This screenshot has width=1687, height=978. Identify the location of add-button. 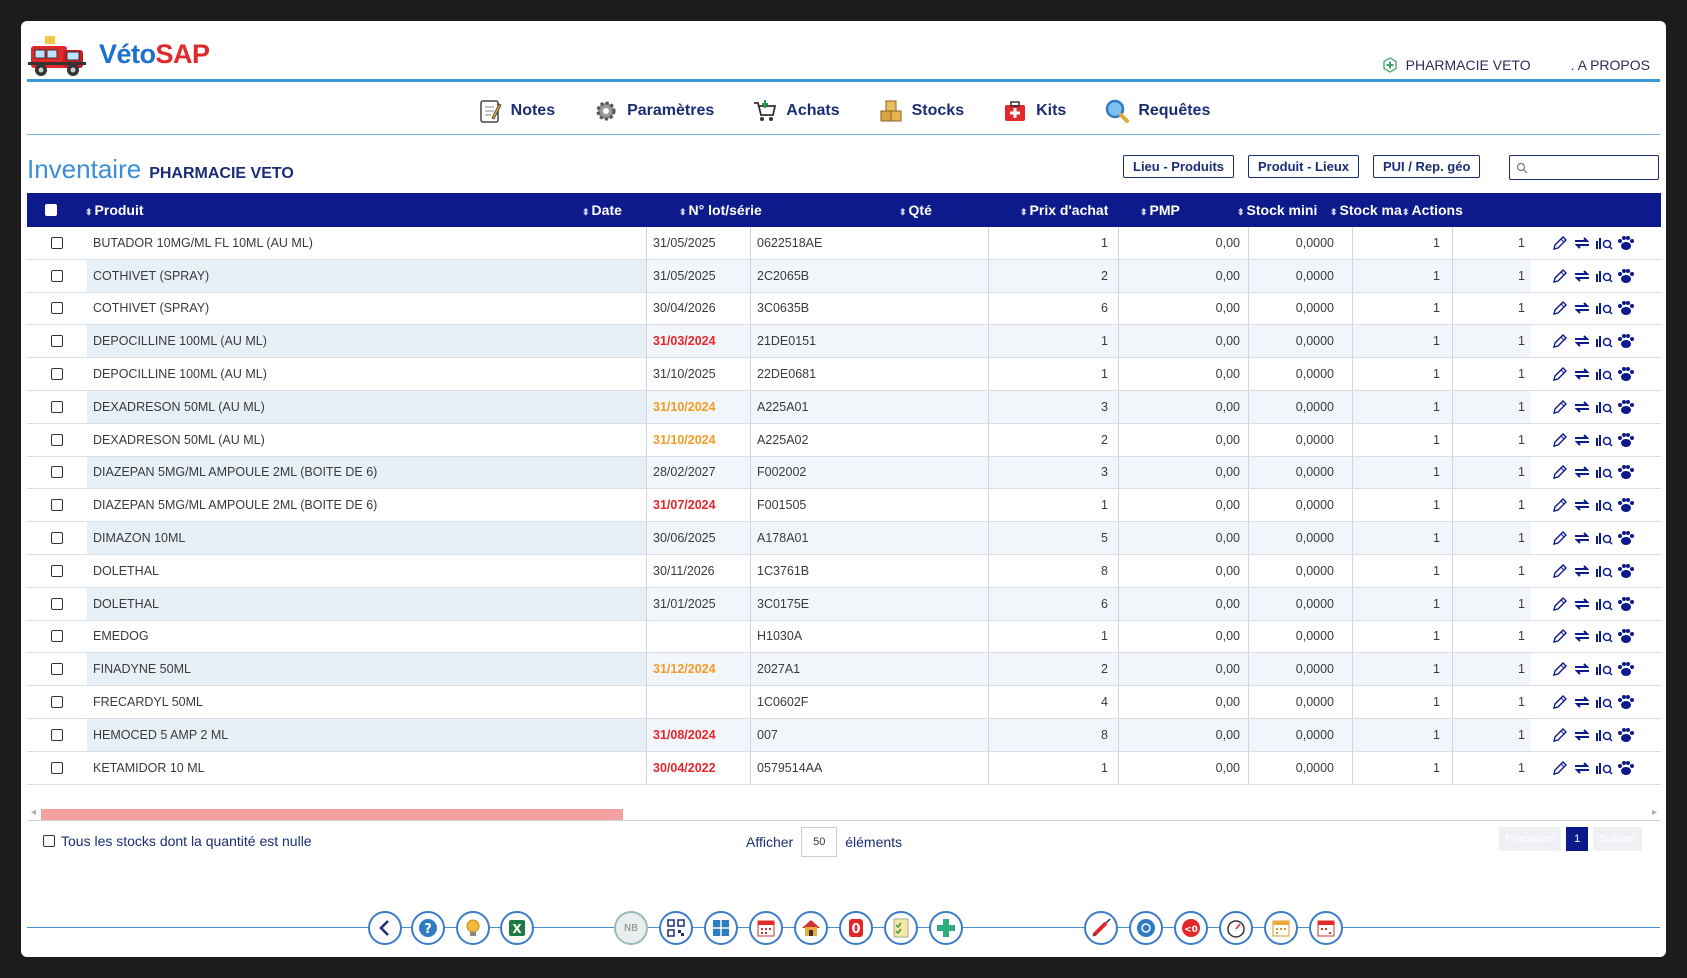
(946, 928).